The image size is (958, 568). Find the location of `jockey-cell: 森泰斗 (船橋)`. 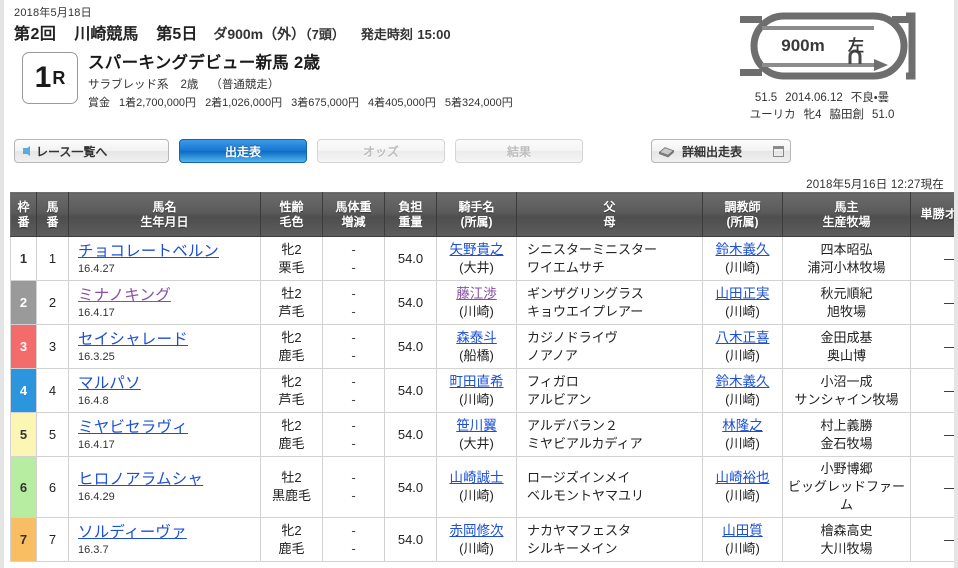

jockey-cell: 森泰斗 (船橋) is located at coordinates (476, 346).